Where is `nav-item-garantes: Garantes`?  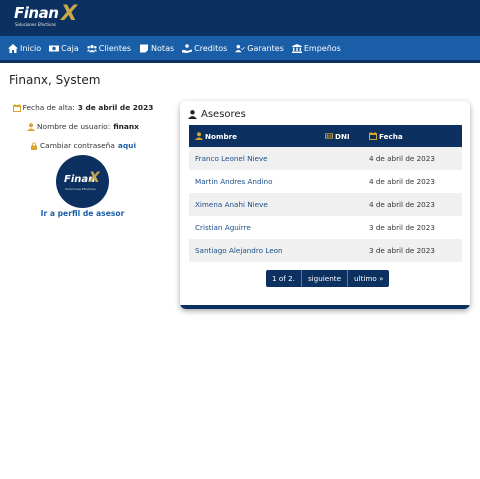 nav-item-garantes: Garantes is located at coordinates (259, 48).